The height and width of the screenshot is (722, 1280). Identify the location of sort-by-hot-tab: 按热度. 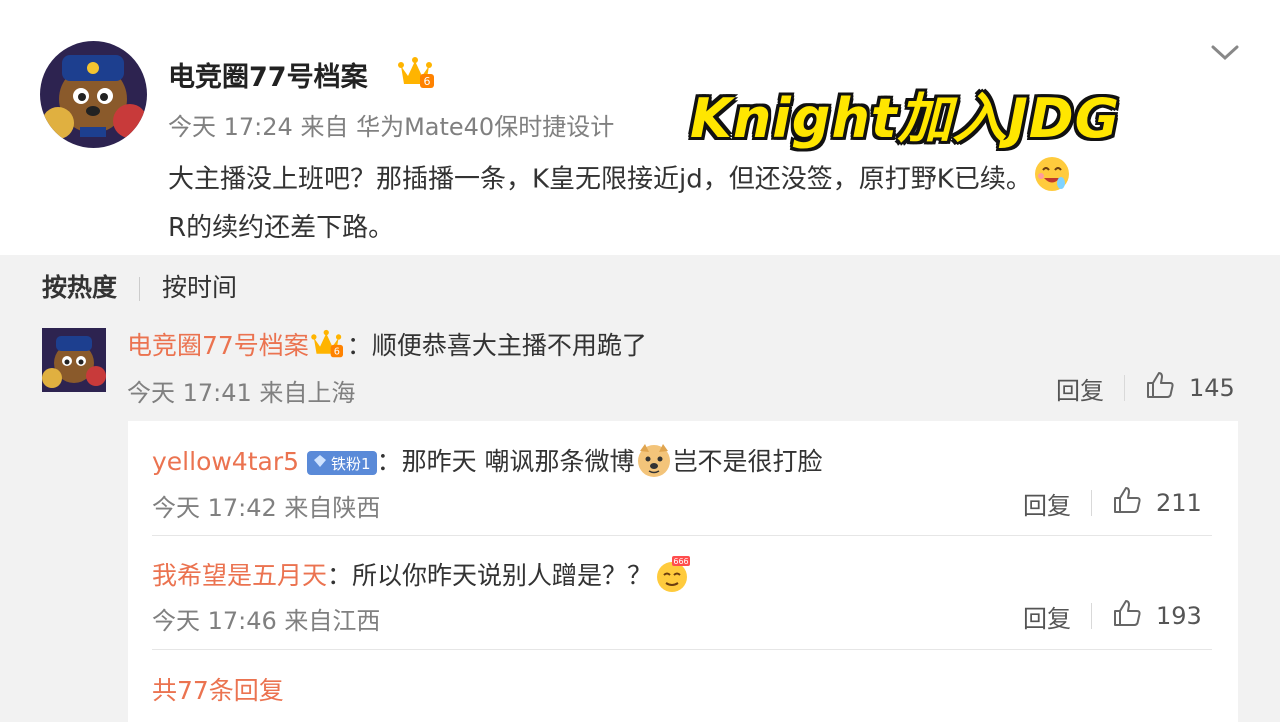
(79, 287).